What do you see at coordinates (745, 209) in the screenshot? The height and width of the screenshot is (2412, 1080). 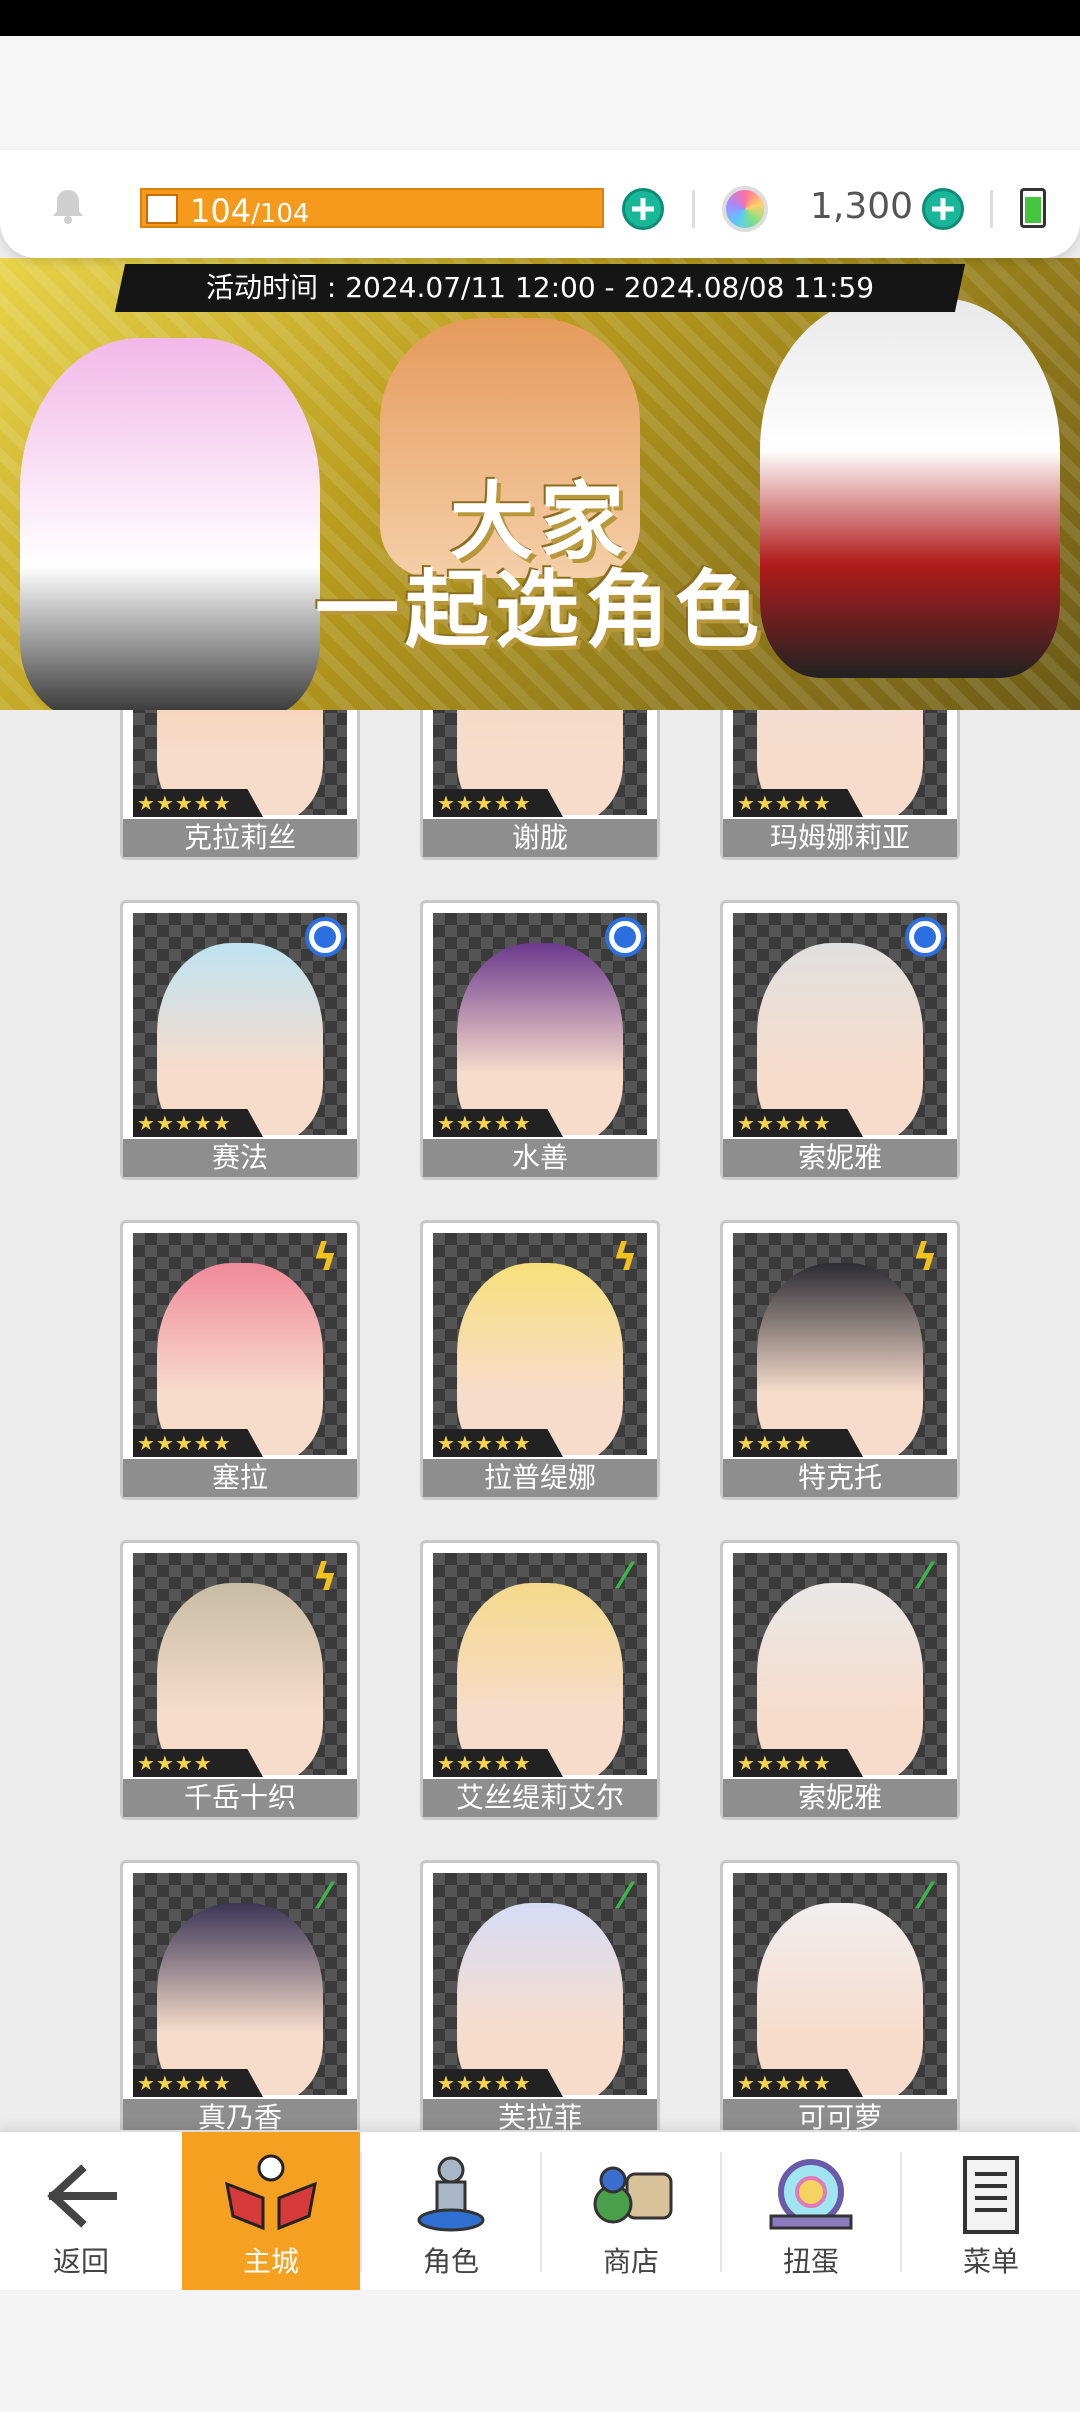 I see `rainbow-gem-icon` at bounding box center [745, 209].